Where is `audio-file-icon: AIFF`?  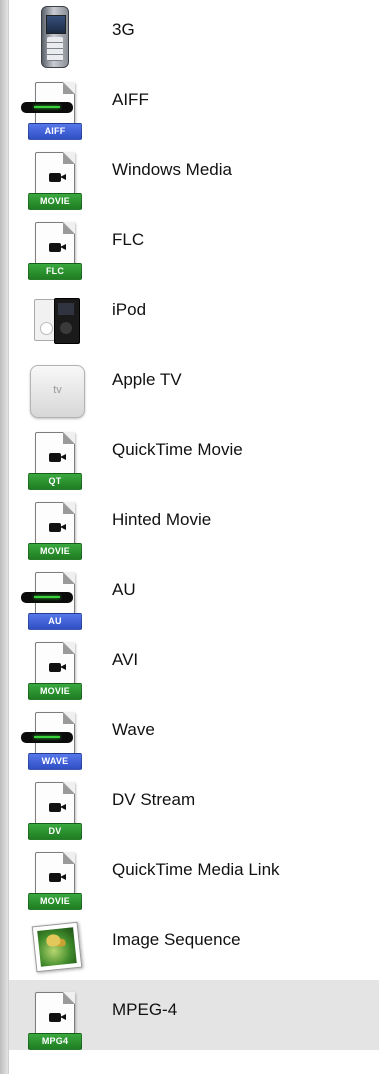 audio-file-icon: AIFF is located at coordinates (51, 111).